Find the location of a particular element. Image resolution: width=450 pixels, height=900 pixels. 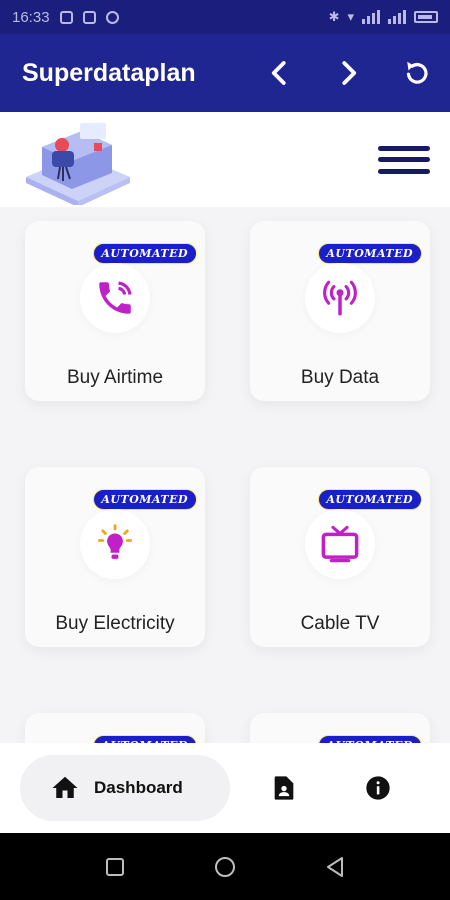

light-bulb-icon is located at coordinates (115, 541).